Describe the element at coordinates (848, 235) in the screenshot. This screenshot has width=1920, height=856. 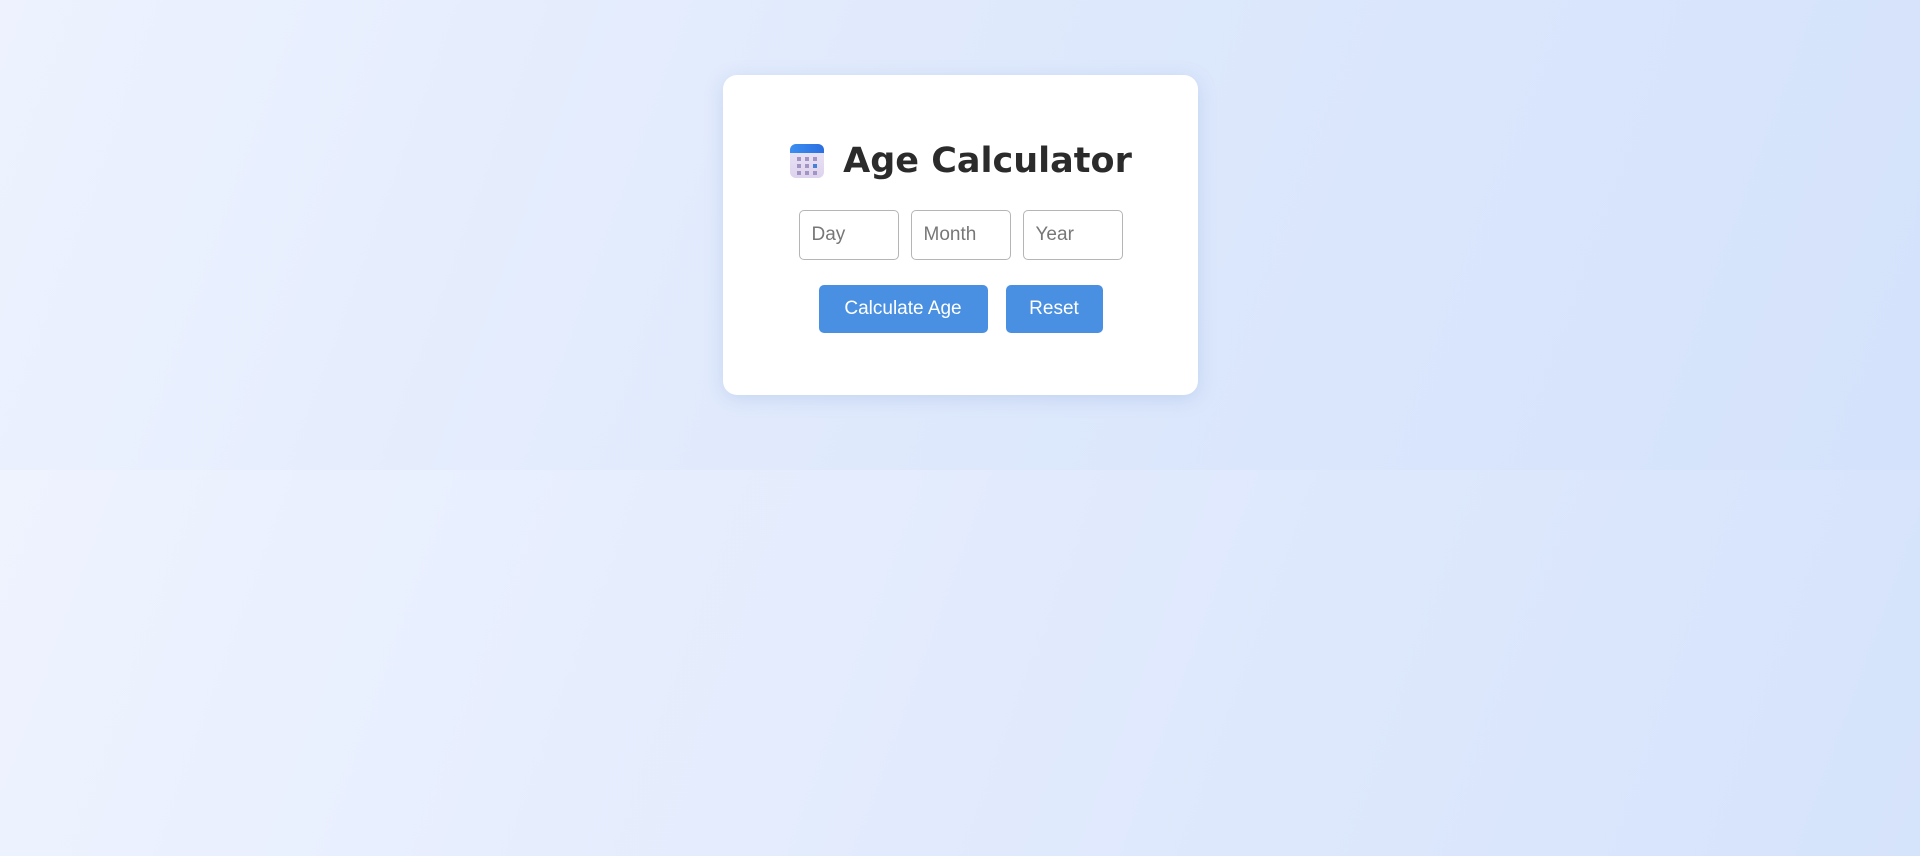
I see `day-input` at that location.